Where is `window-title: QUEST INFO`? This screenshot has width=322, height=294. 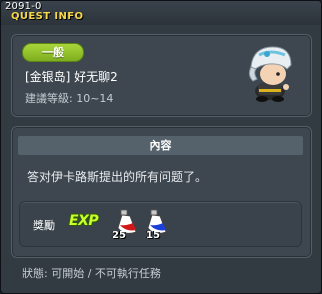 window-title: QUEST INFO is located at coordinates (47, 16).